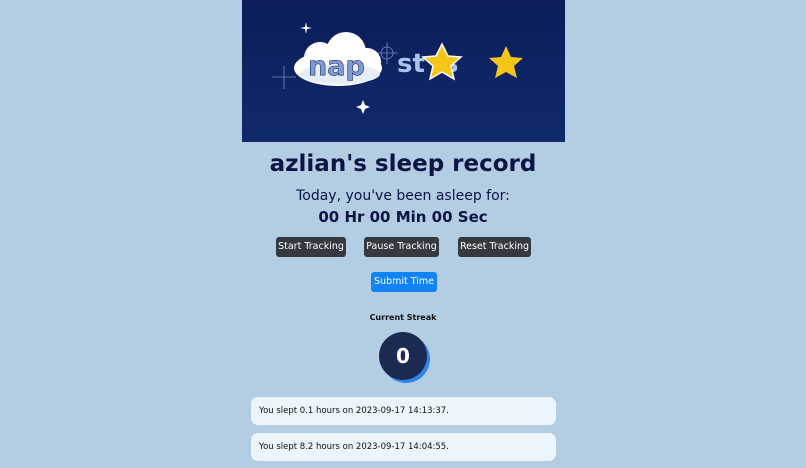 Image resolution: width=806 pixels, height=468 pixels. Describe the element at coordinates (403, 196) in the screenshot. I see `asleep-label: Today, you've been asleep for:` at that location.